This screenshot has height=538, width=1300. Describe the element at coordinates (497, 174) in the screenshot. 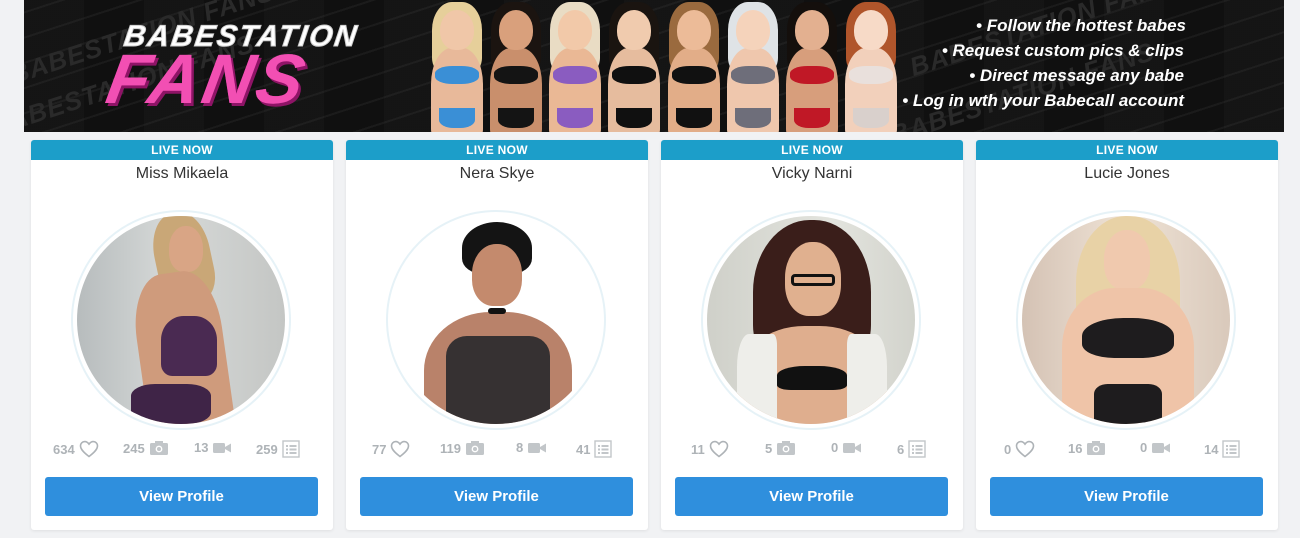

I see `model-name: Nera Skye` at that location.